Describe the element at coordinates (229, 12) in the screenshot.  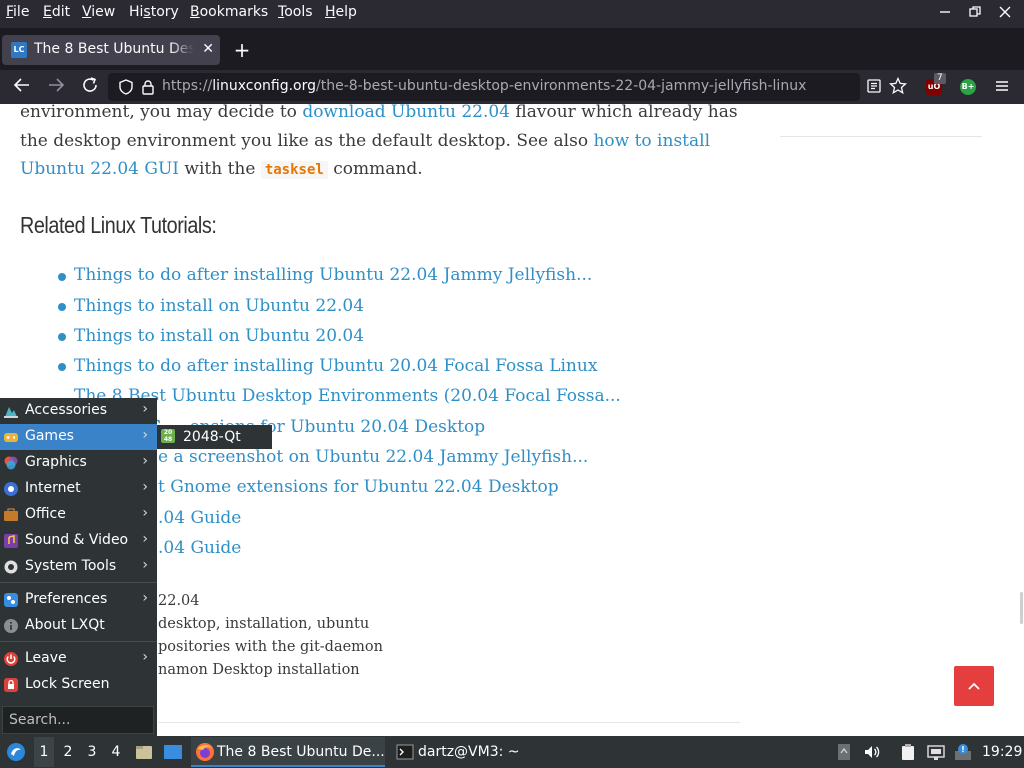
I see `menu-bookmarks: Bookmarks` at that location.